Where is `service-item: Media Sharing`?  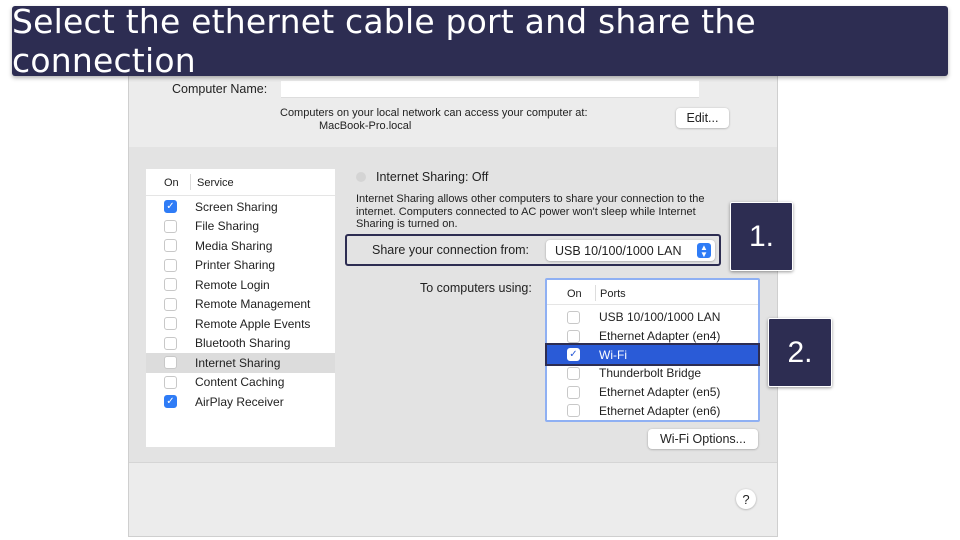 service-item: Media Sharing is located at coordinates (240, 246).